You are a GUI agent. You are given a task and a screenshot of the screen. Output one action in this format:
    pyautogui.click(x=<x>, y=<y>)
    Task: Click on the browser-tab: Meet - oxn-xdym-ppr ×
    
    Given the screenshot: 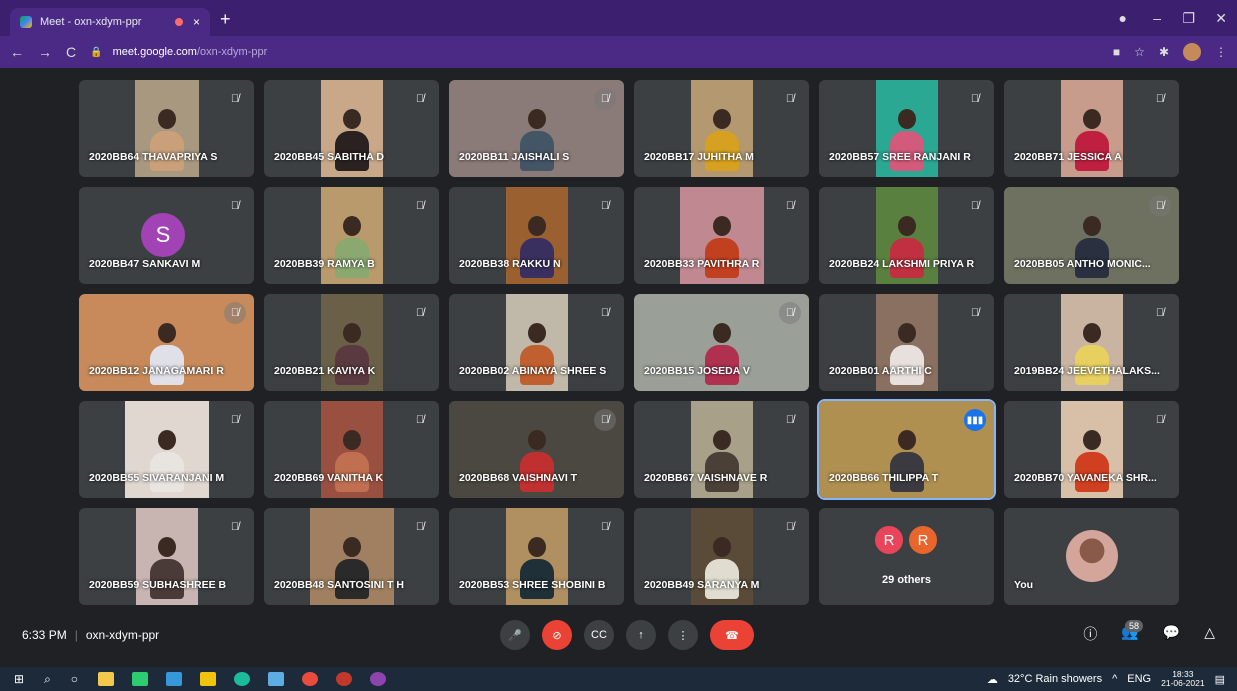 What is the action you would take?
    pyautogui.click(x=110, y=22)
    